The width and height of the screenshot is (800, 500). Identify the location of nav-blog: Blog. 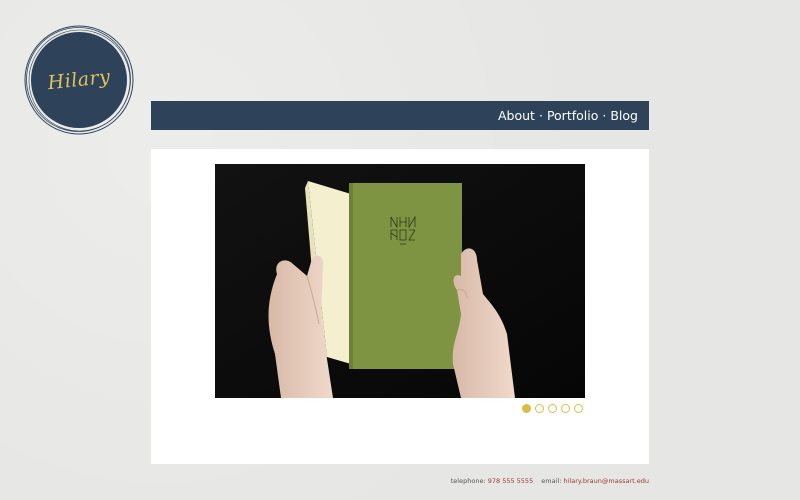
(624, 115).